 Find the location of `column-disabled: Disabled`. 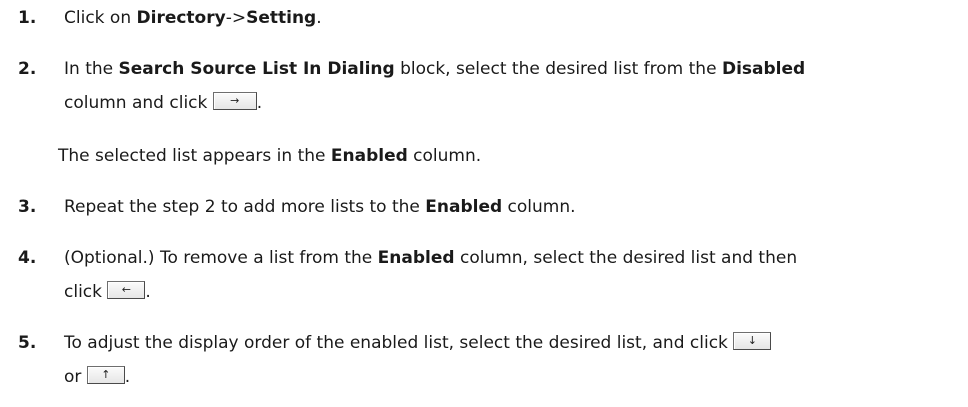

column-disabled: Disabled is located at coordinates (763, 69).